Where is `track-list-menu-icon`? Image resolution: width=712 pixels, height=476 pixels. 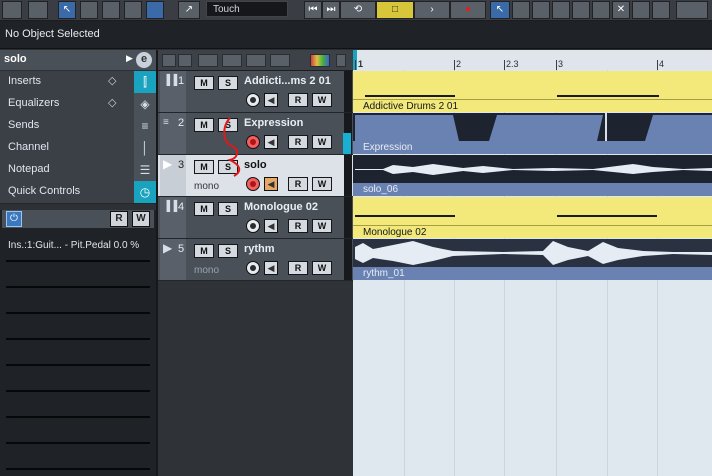
track-list-menu-icon is located at coordinates (169, 60).